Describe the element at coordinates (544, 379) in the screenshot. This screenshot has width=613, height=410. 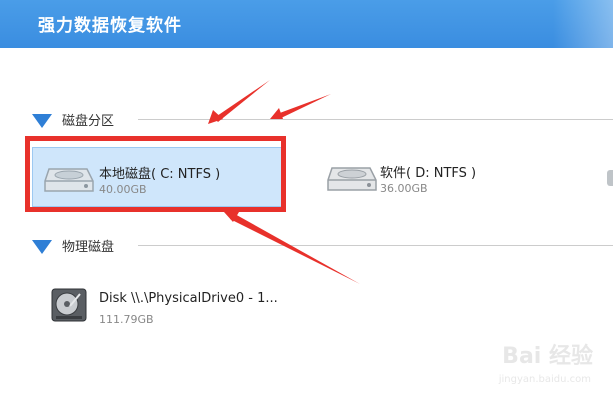
I see `watermark-url: jingyan.baidu.com` at that location.